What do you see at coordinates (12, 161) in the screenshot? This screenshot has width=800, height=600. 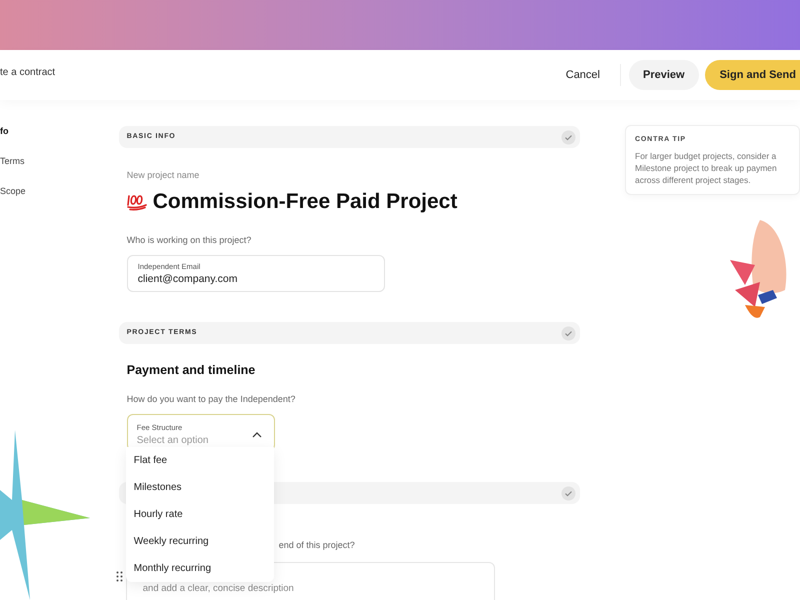 I see `sidebar-item: Terms` at bounding box center [12, 161].